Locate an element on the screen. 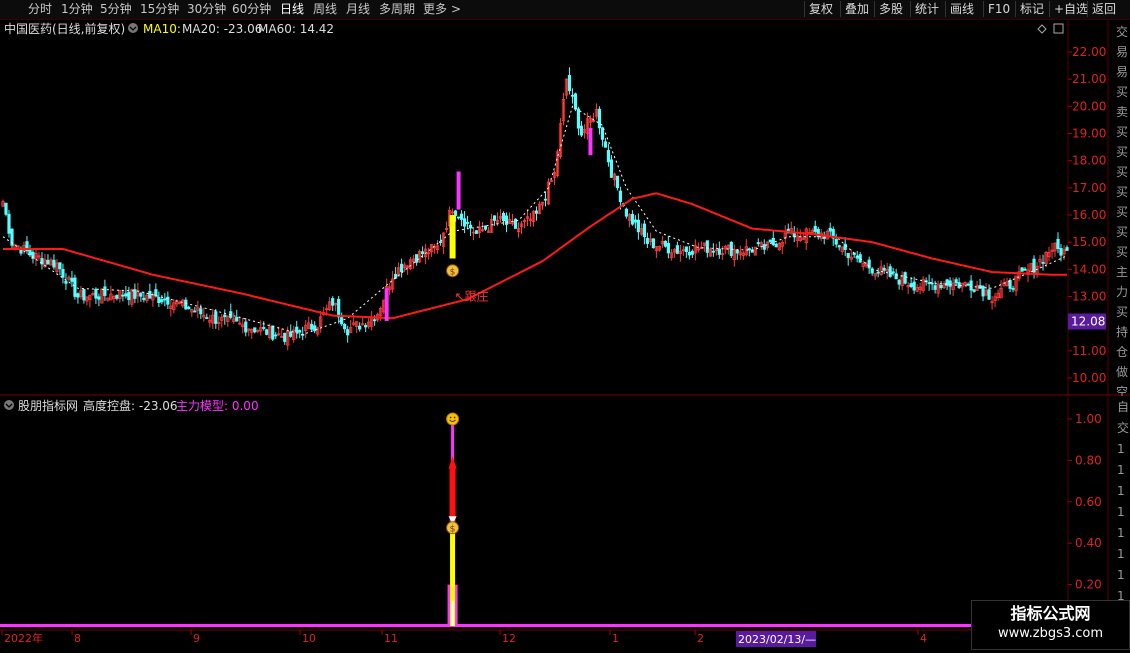 The height and width of the screenshot is (653, 1130). period-tab-0: 分时 is located at coordinates (40, 9).